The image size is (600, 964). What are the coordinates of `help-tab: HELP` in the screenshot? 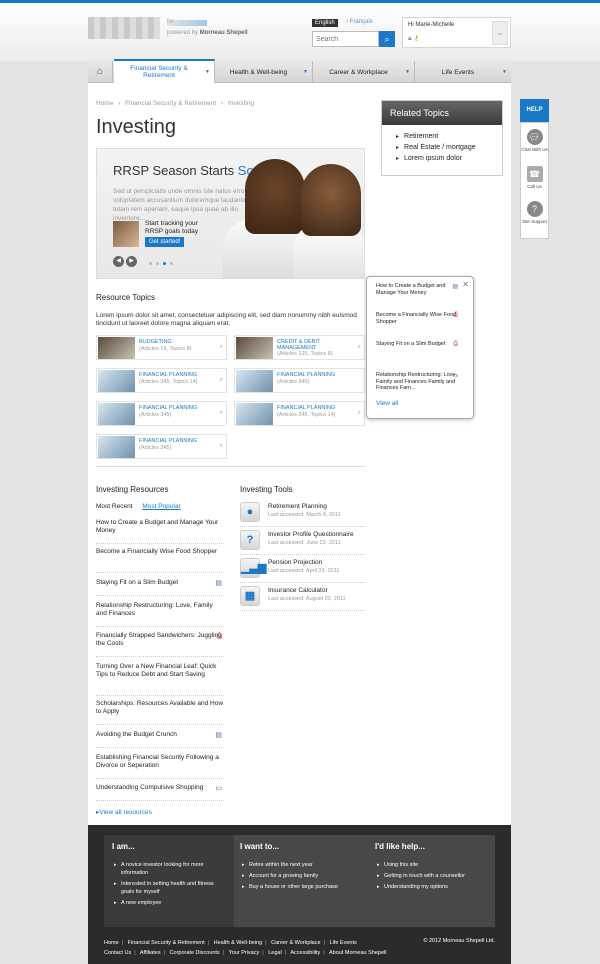 It's located at (534, 110).